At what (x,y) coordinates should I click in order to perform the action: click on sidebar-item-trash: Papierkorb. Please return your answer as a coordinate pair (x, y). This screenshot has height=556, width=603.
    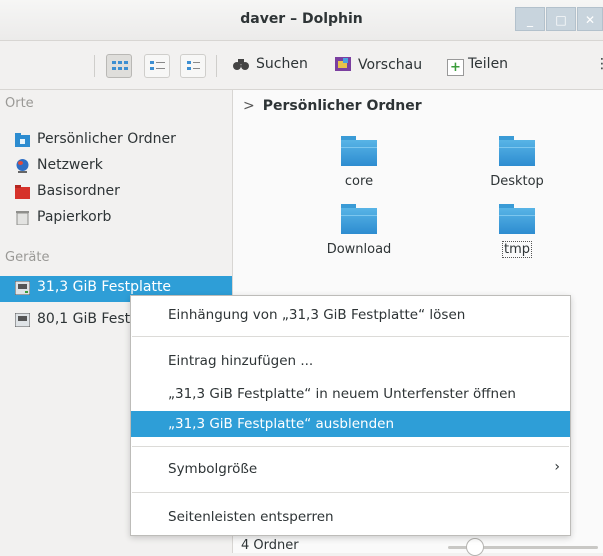
    Looking at the image, I should click on (116, 219).